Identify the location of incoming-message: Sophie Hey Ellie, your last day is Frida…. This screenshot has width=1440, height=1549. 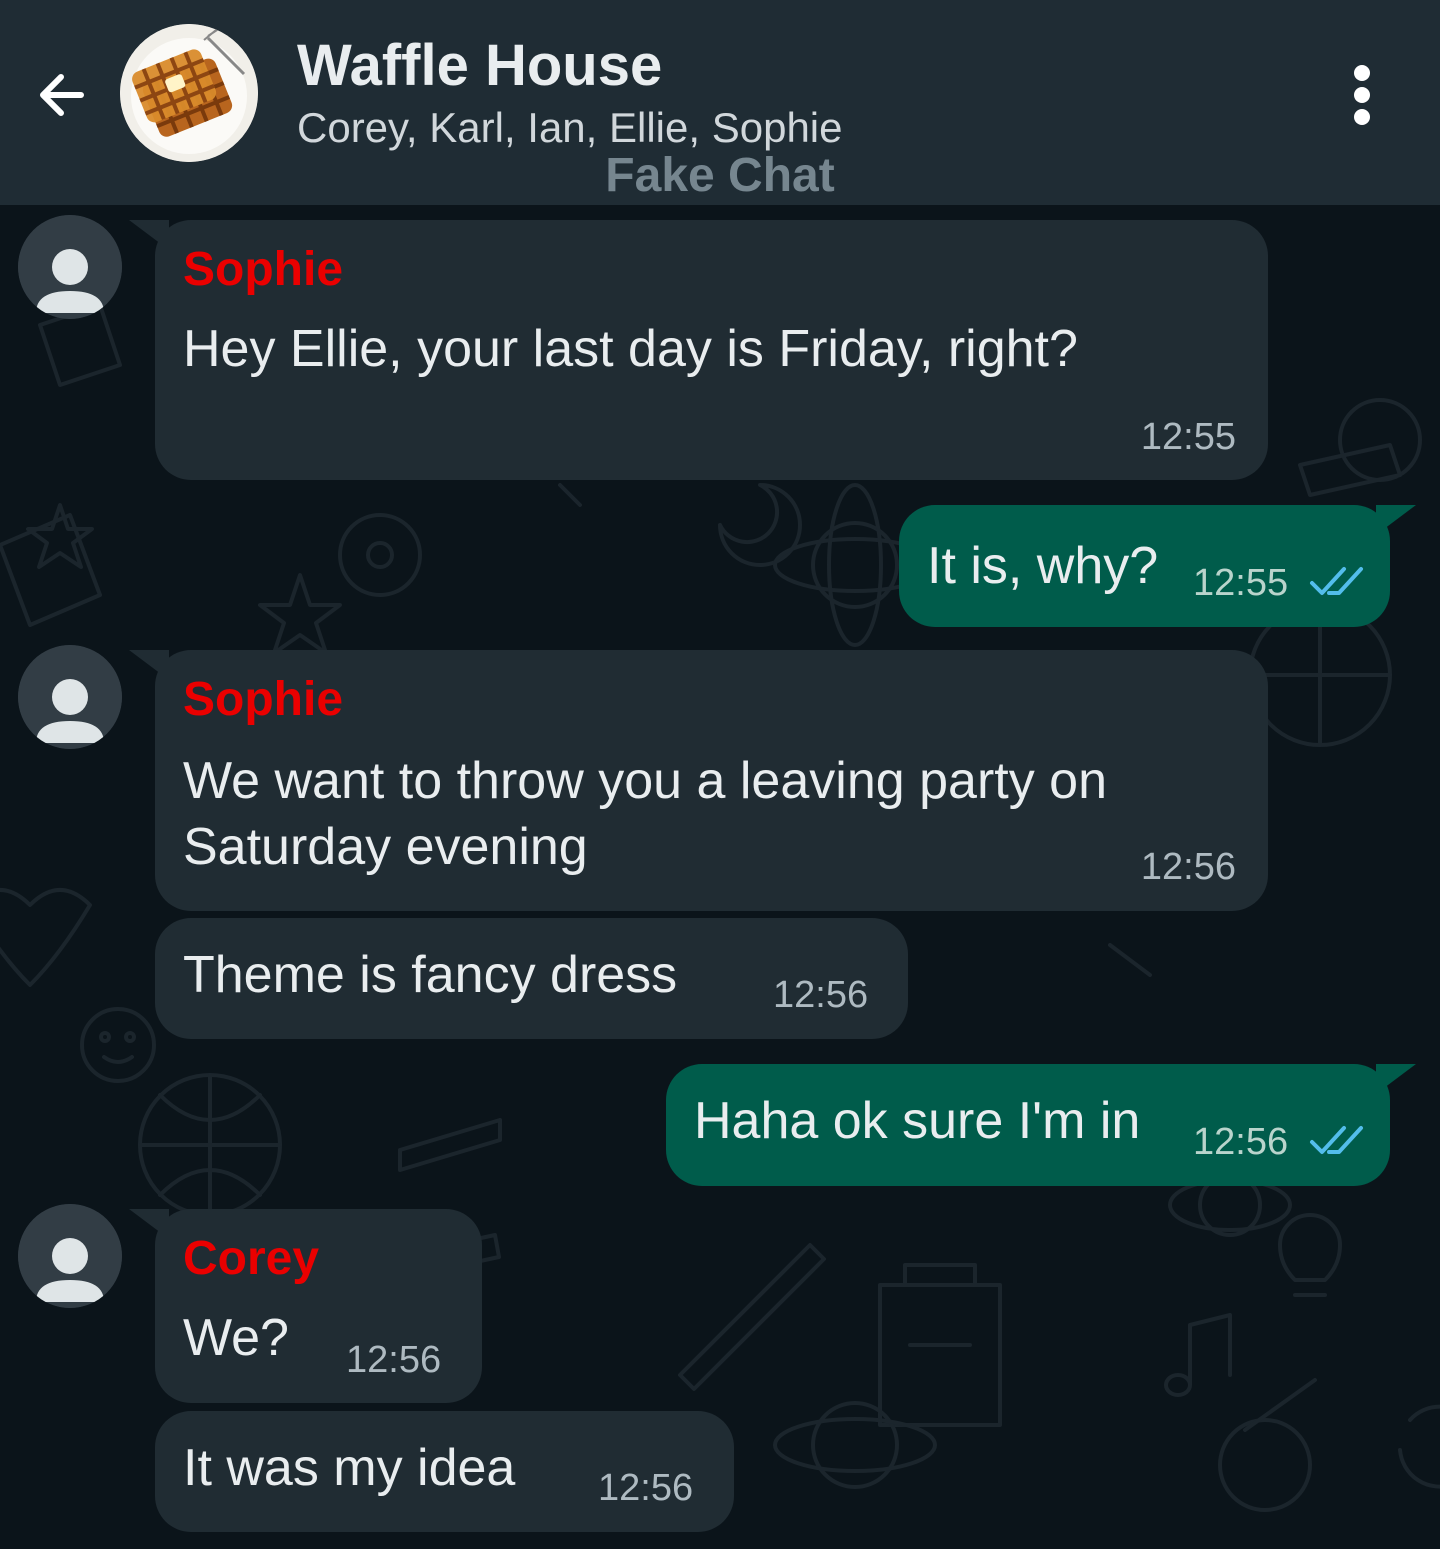
(698, 350).